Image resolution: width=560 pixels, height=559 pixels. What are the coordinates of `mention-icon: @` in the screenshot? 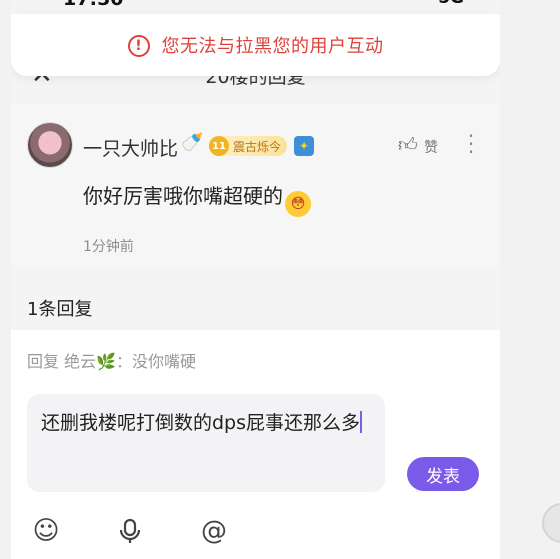 It's located at (214, 531).